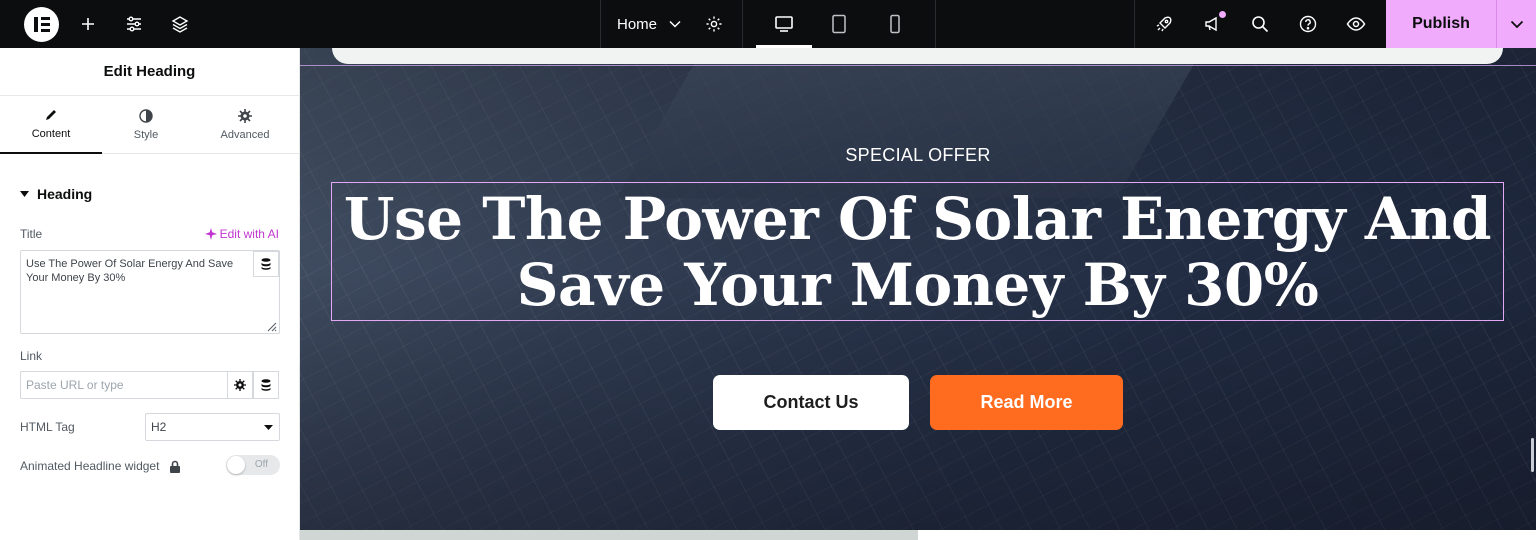 The width and height of the screenshot is (1536, 540). Describe the element at coordinates (51, 134) in the screenshot. I see `tab-content-label: Content` at that location.